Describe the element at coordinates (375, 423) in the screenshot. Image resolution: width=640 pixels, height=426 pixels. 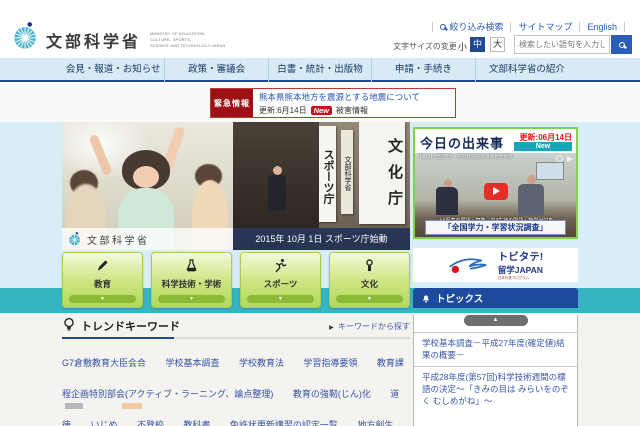
I see `trend-keyword-link: 地方創生` at that location.